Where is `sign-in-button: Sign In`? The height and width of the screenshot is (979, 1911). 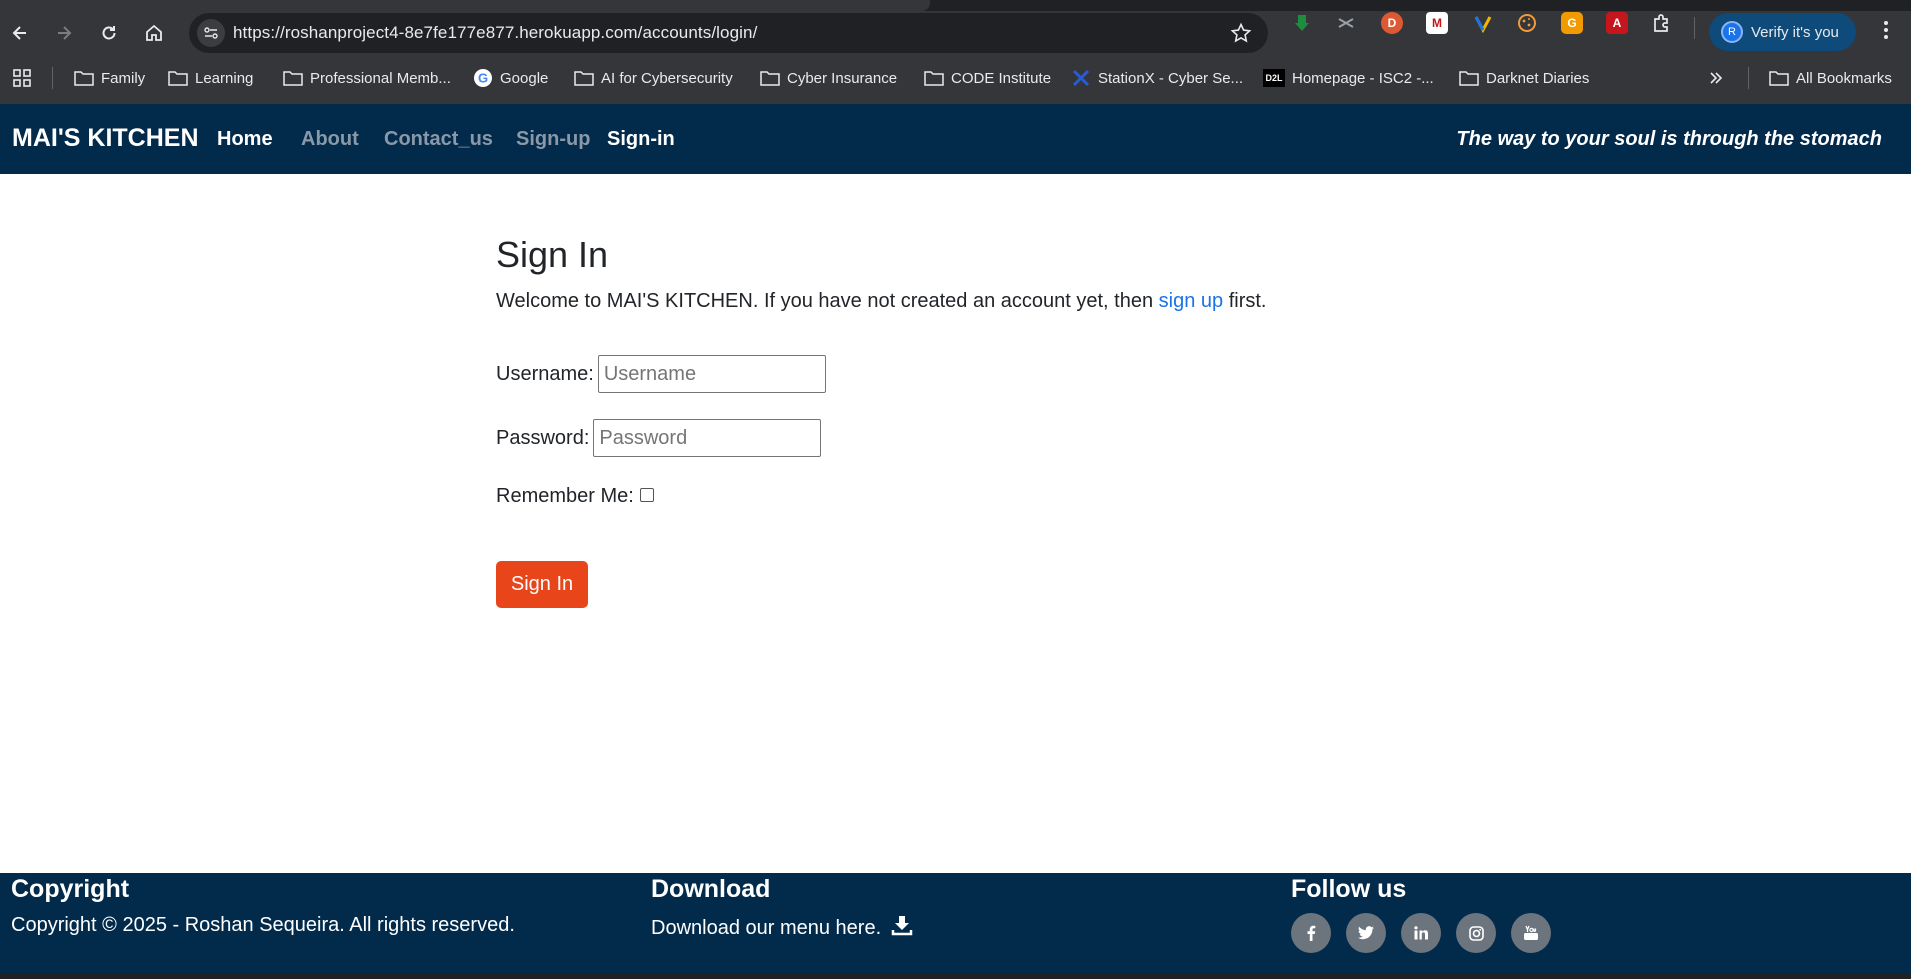 sign-in-button: Sign In is located at coordinates (542, 584).